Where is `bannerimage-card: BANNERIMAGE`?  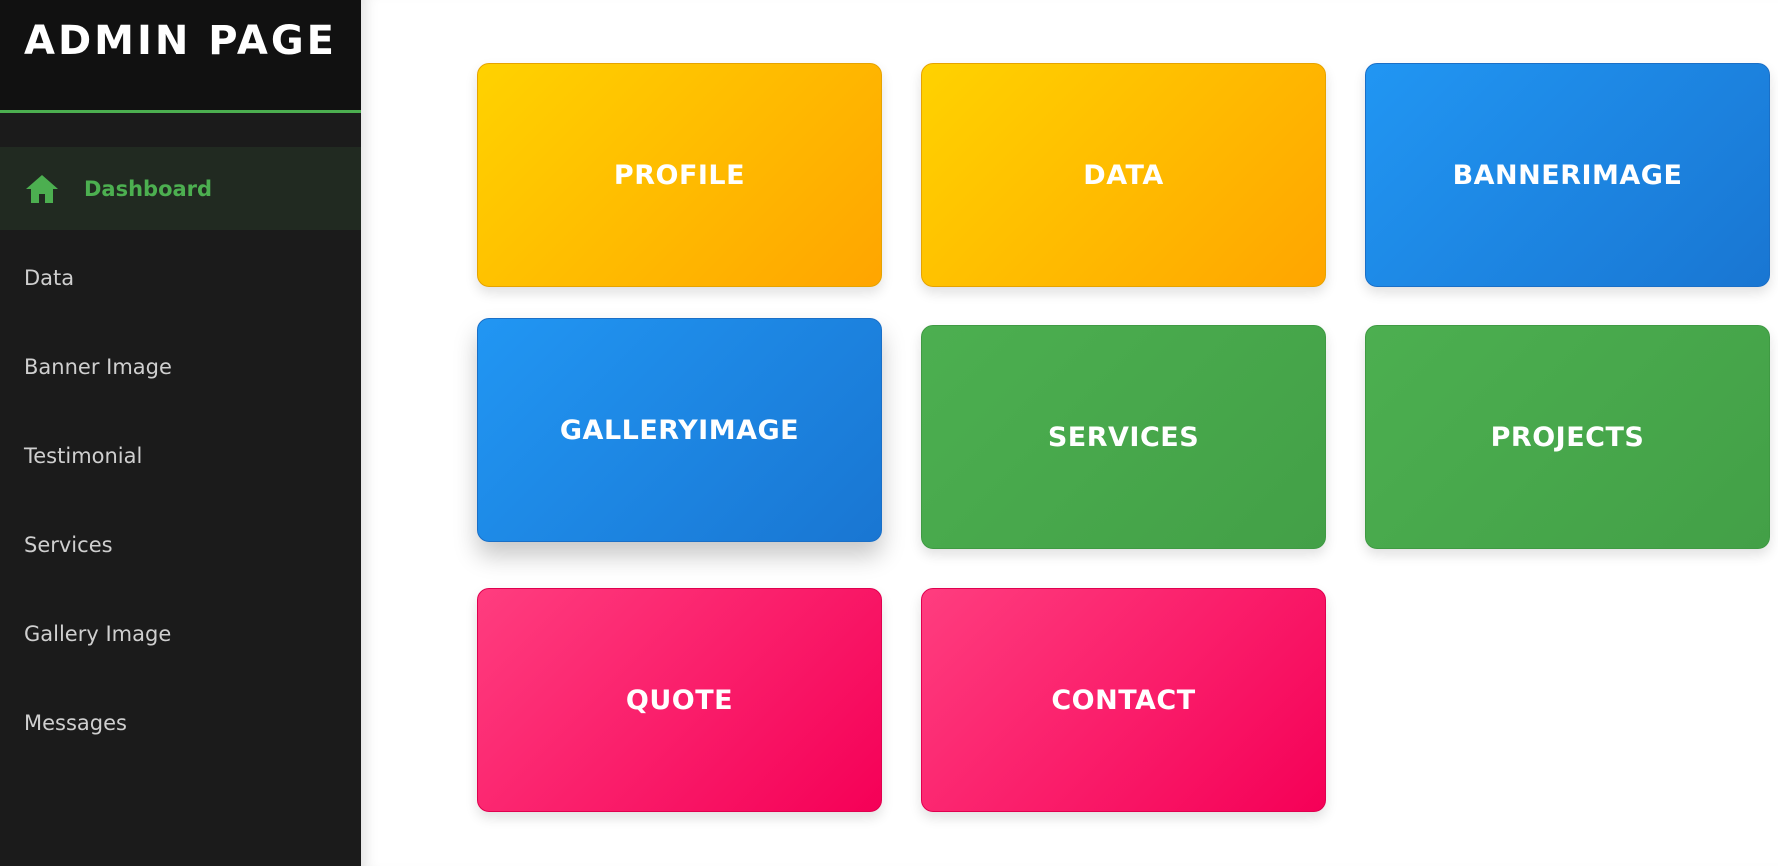 bannerimage-card: BANNERIMAGE is located at coordinates (1567, 175).